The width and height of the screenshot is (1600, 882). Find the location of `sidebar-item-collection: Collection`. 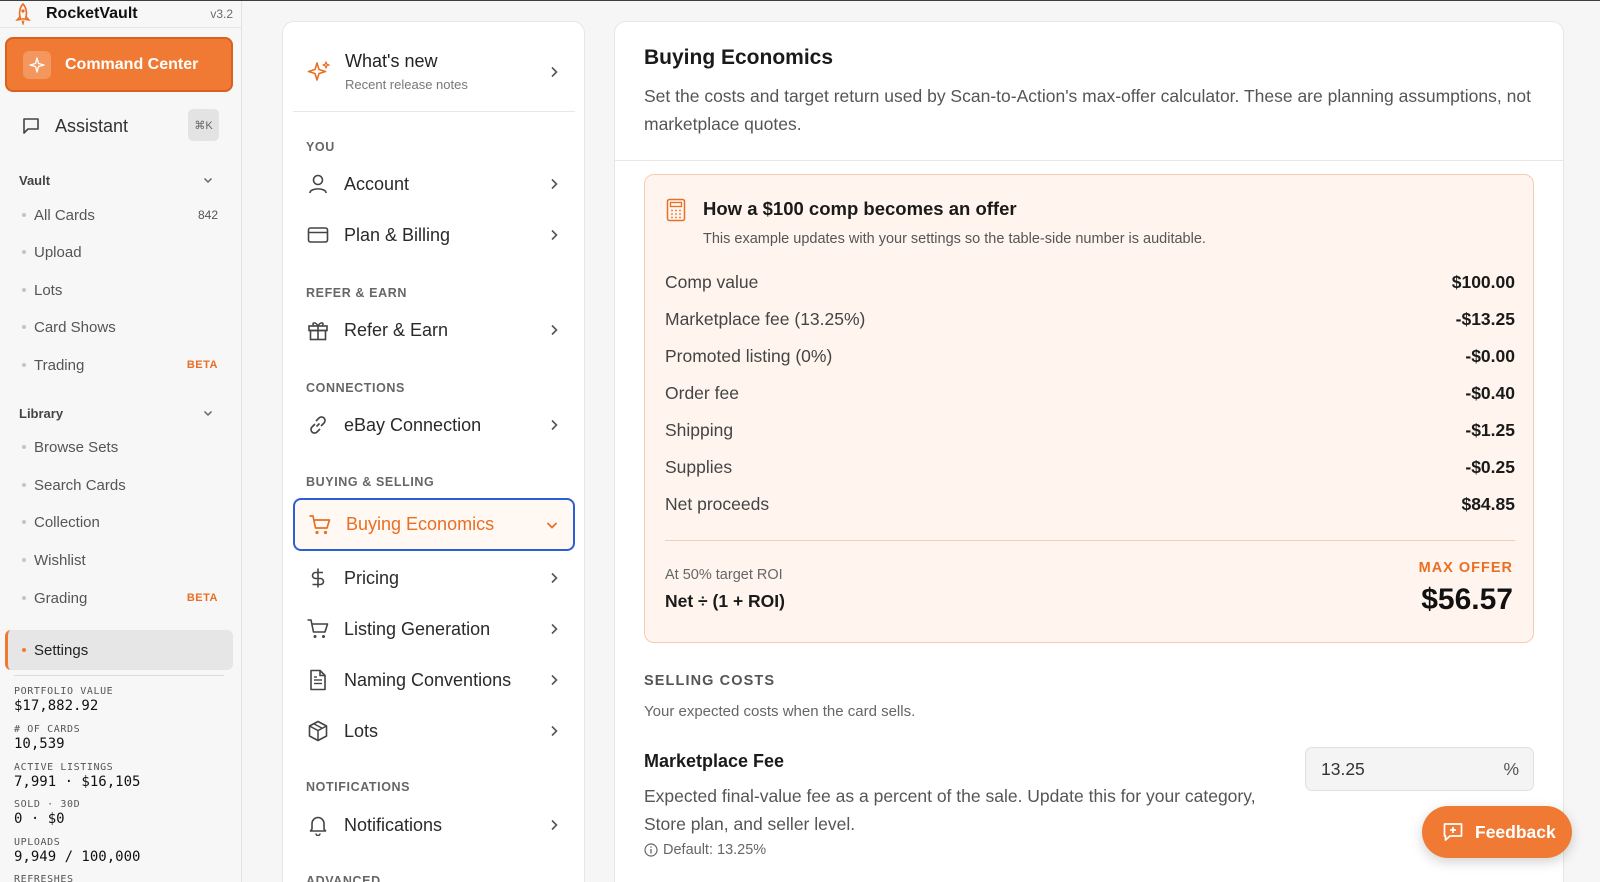

sidebar-item-collection: Collection is located at coordinates (120, 522).